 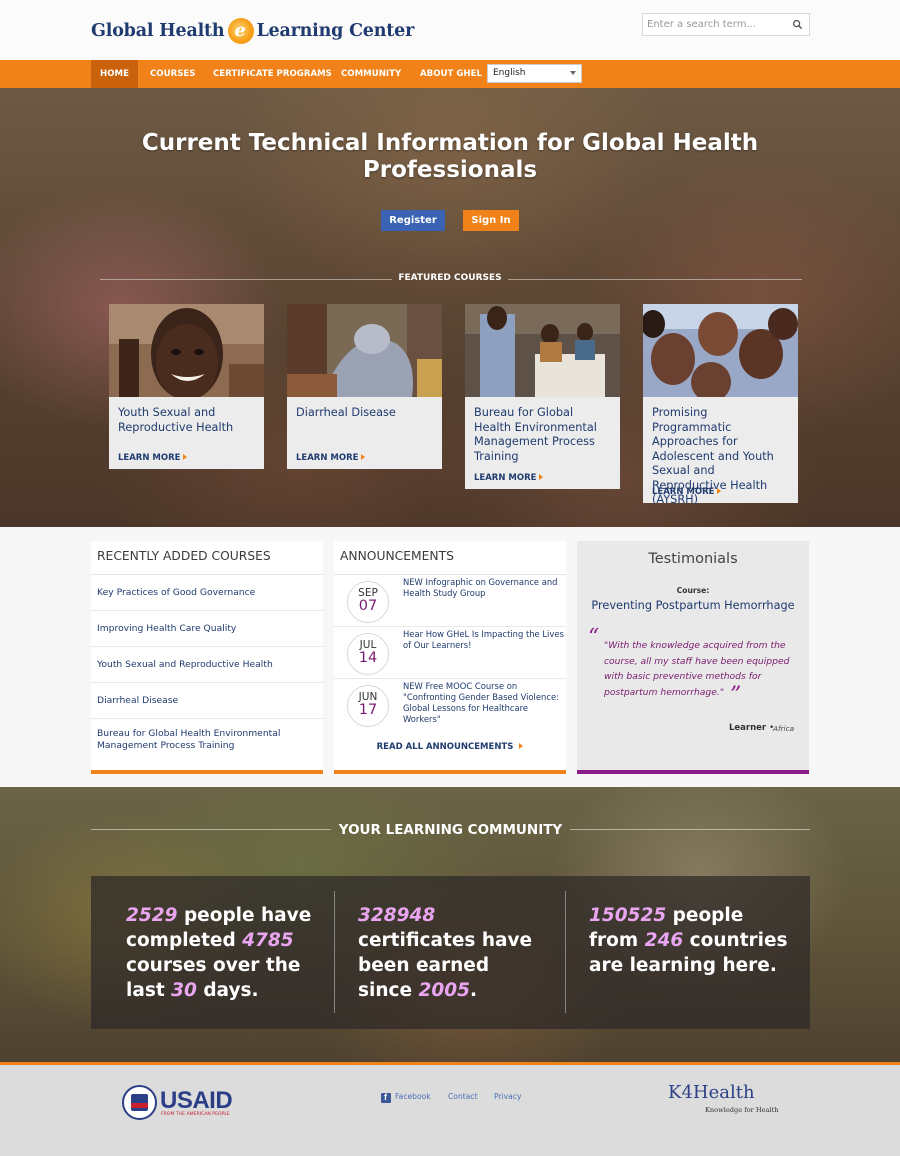 What do you see at coordinates (508, 1096) in the screenshot?
I see `privacy-link: Privacy` at bounding box center [508, 1096].